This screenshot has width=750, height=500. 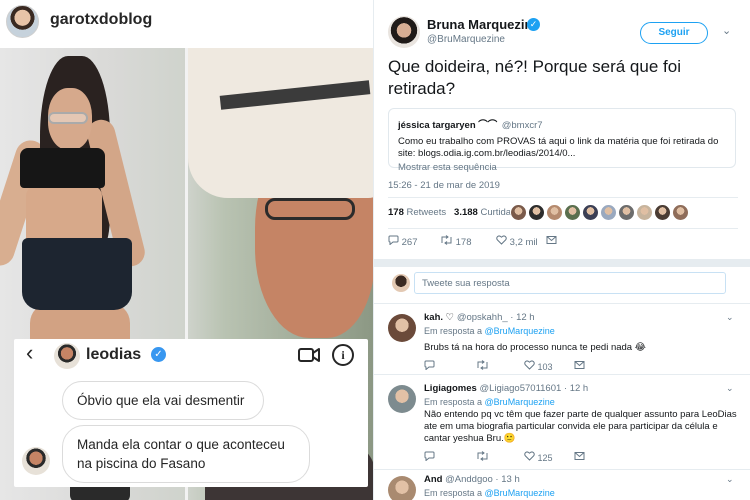 I want to click on tweet-author-handle: @BruMarquezine, so click(x=466, y=39).